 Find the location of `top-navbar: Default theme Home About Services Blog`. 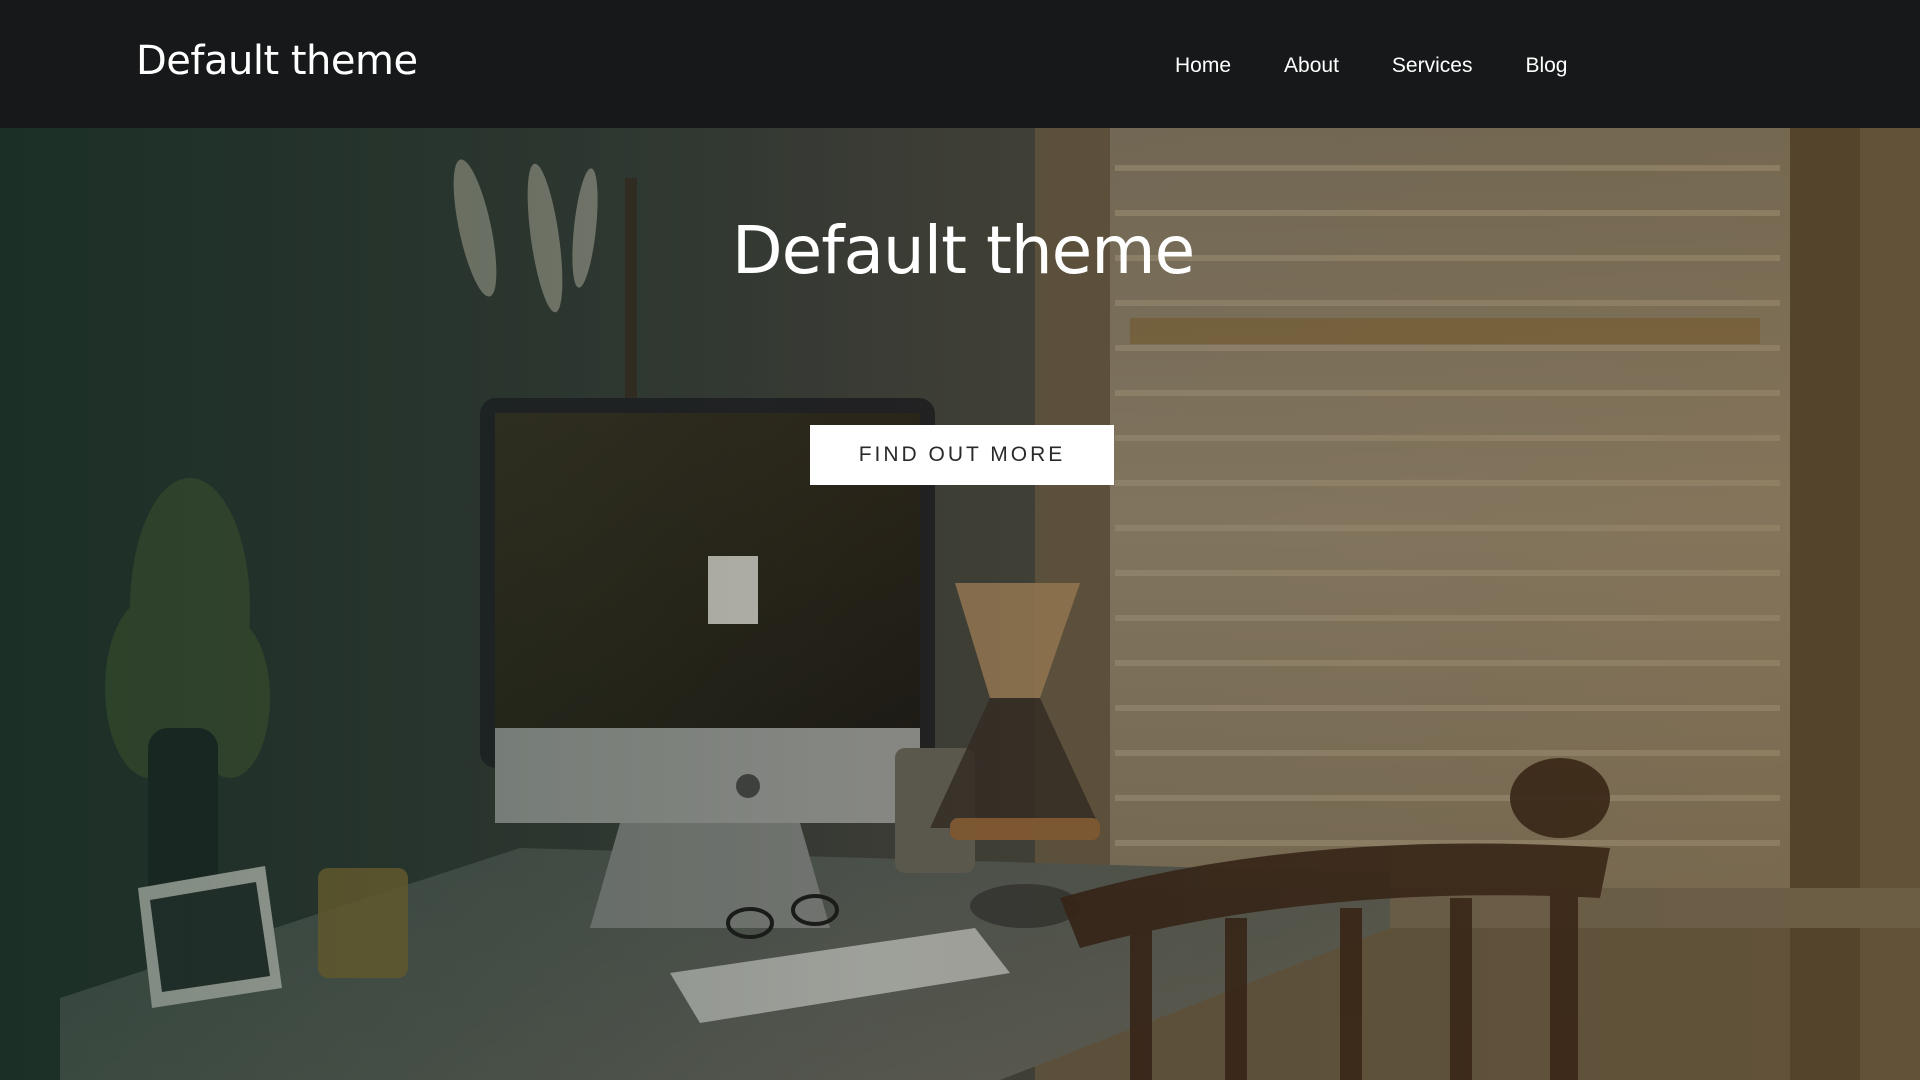

top-navbar: Default theme Home About Services Blog is located at coordinates (960, 64).